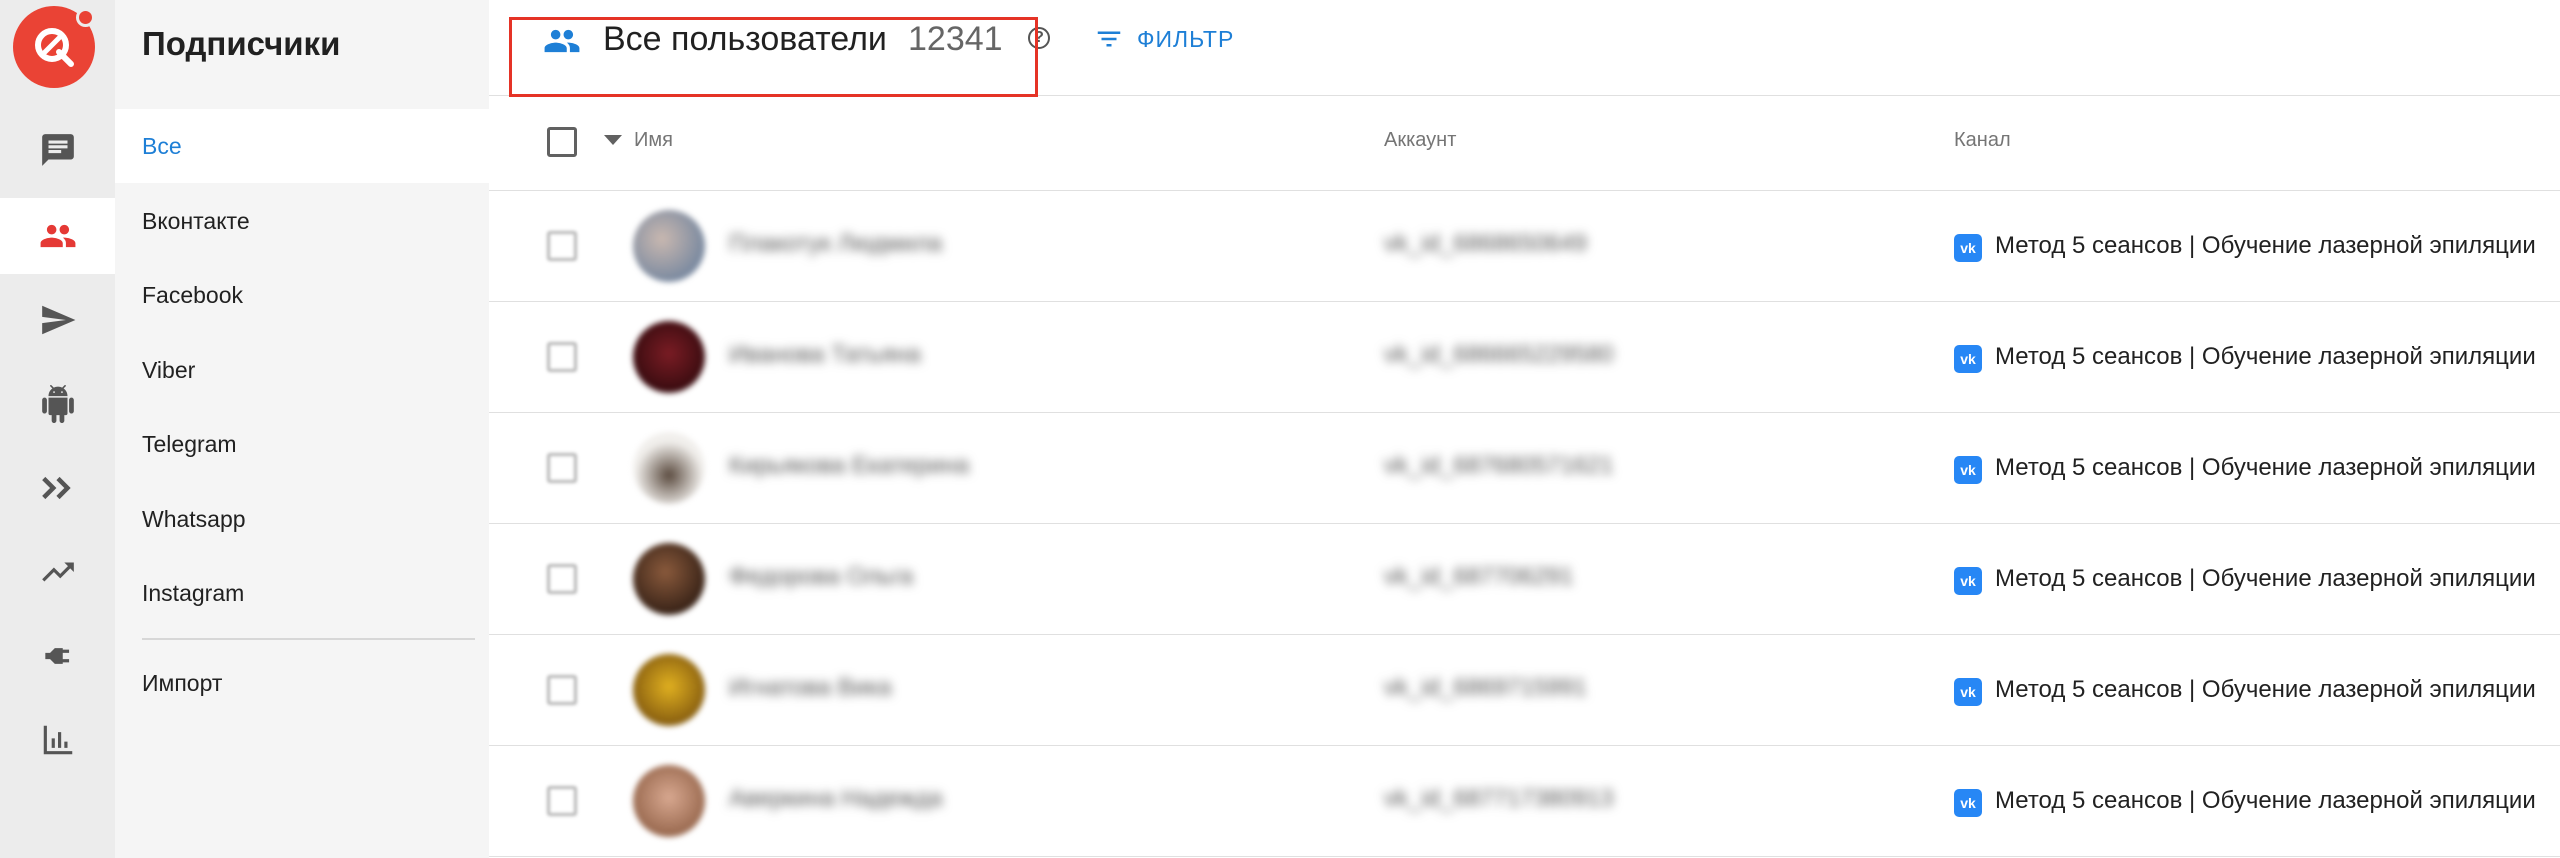  What do you see at coordinates (653, 140) in the screenshot?
I see `column-name: Имя` at bounding box center [653, 140].